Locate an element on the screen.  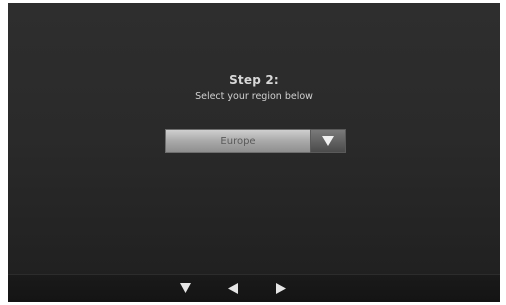
region-select-value: Europe is located at coordinates (237, 141).